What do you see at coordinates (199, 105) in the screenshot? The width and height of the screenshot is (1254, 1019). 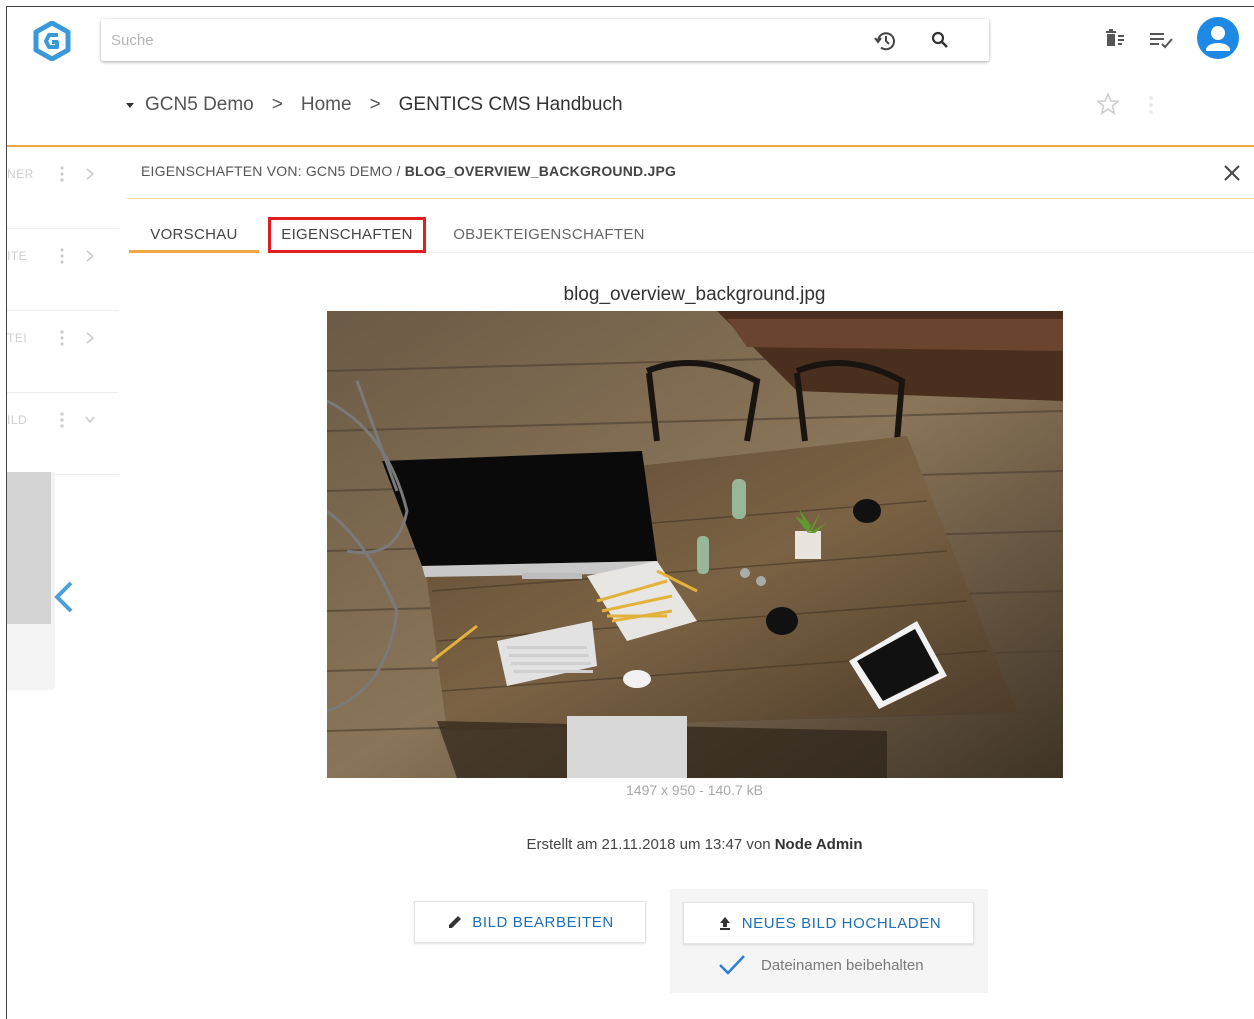 I see `breadcrumb-node: GCN5 Demo` at bounding box center [199, 105].